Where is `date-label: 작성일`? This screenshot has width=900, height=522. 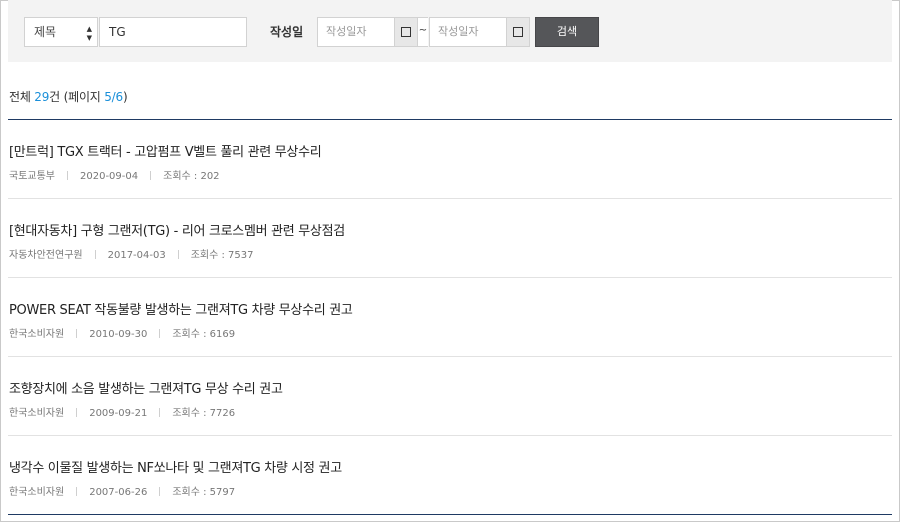
date-label: 작성일 is located at coordinates (287, 32).